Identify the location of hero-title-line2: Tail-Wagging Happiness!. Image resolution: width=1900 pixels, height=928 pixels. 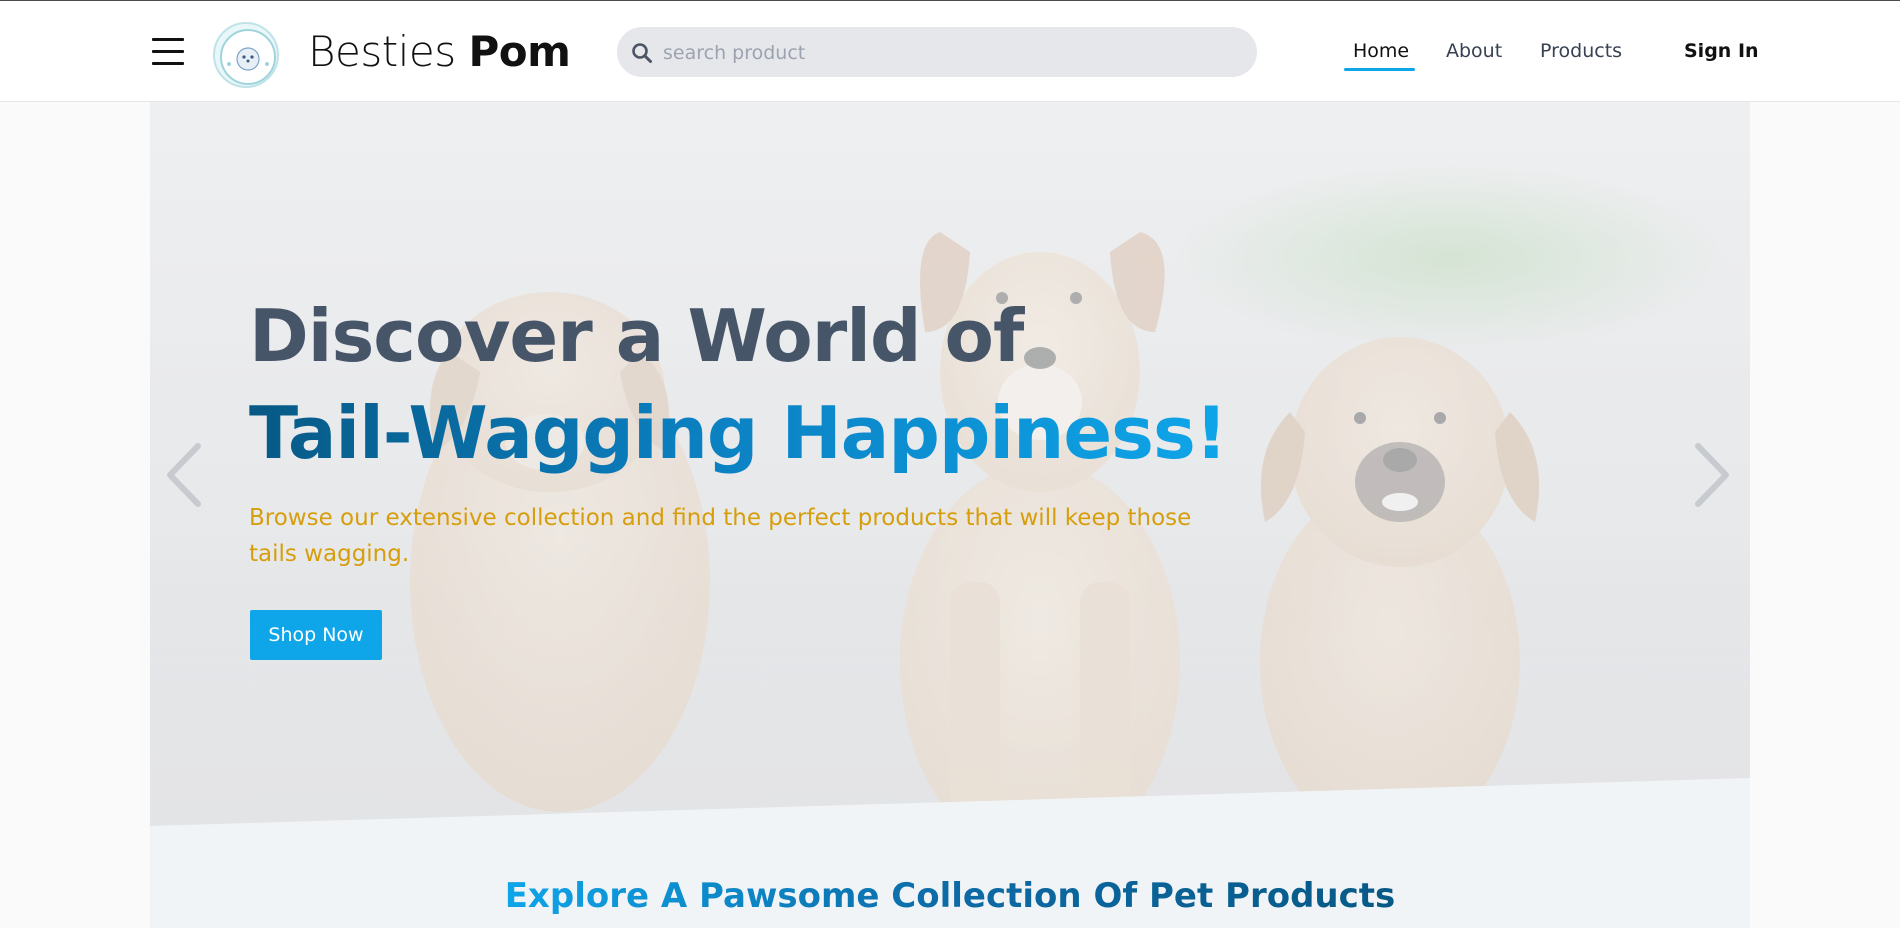
(738, 433).